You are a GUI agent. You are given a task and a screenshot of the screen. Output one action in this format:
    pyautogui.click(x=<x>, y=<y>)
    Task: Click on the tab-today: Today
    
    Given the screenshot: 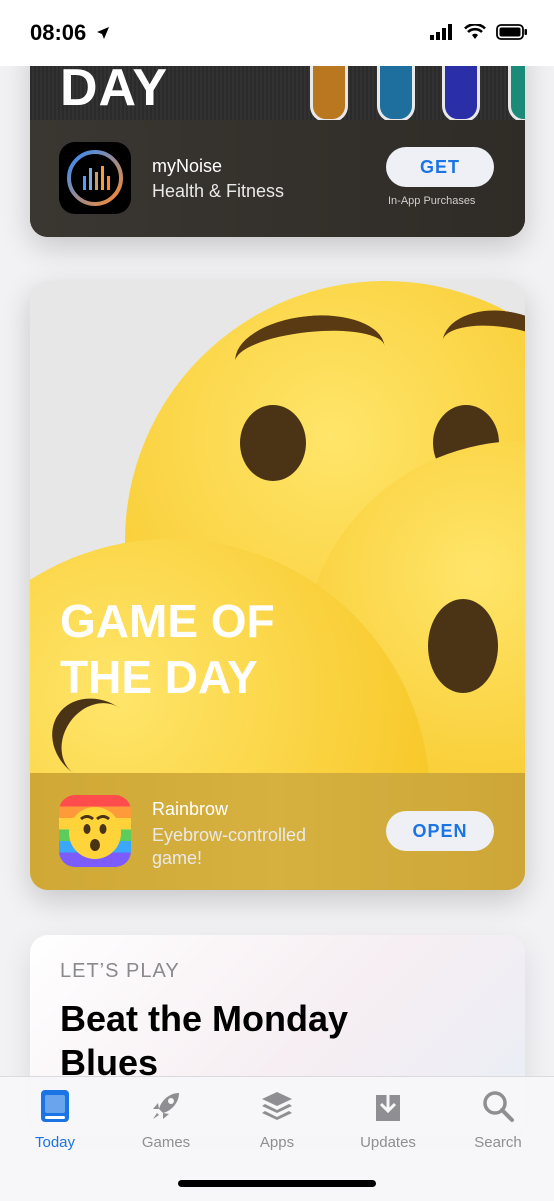 What is the action you would take?
    pyautogui.click(x=55, y=1120)
    